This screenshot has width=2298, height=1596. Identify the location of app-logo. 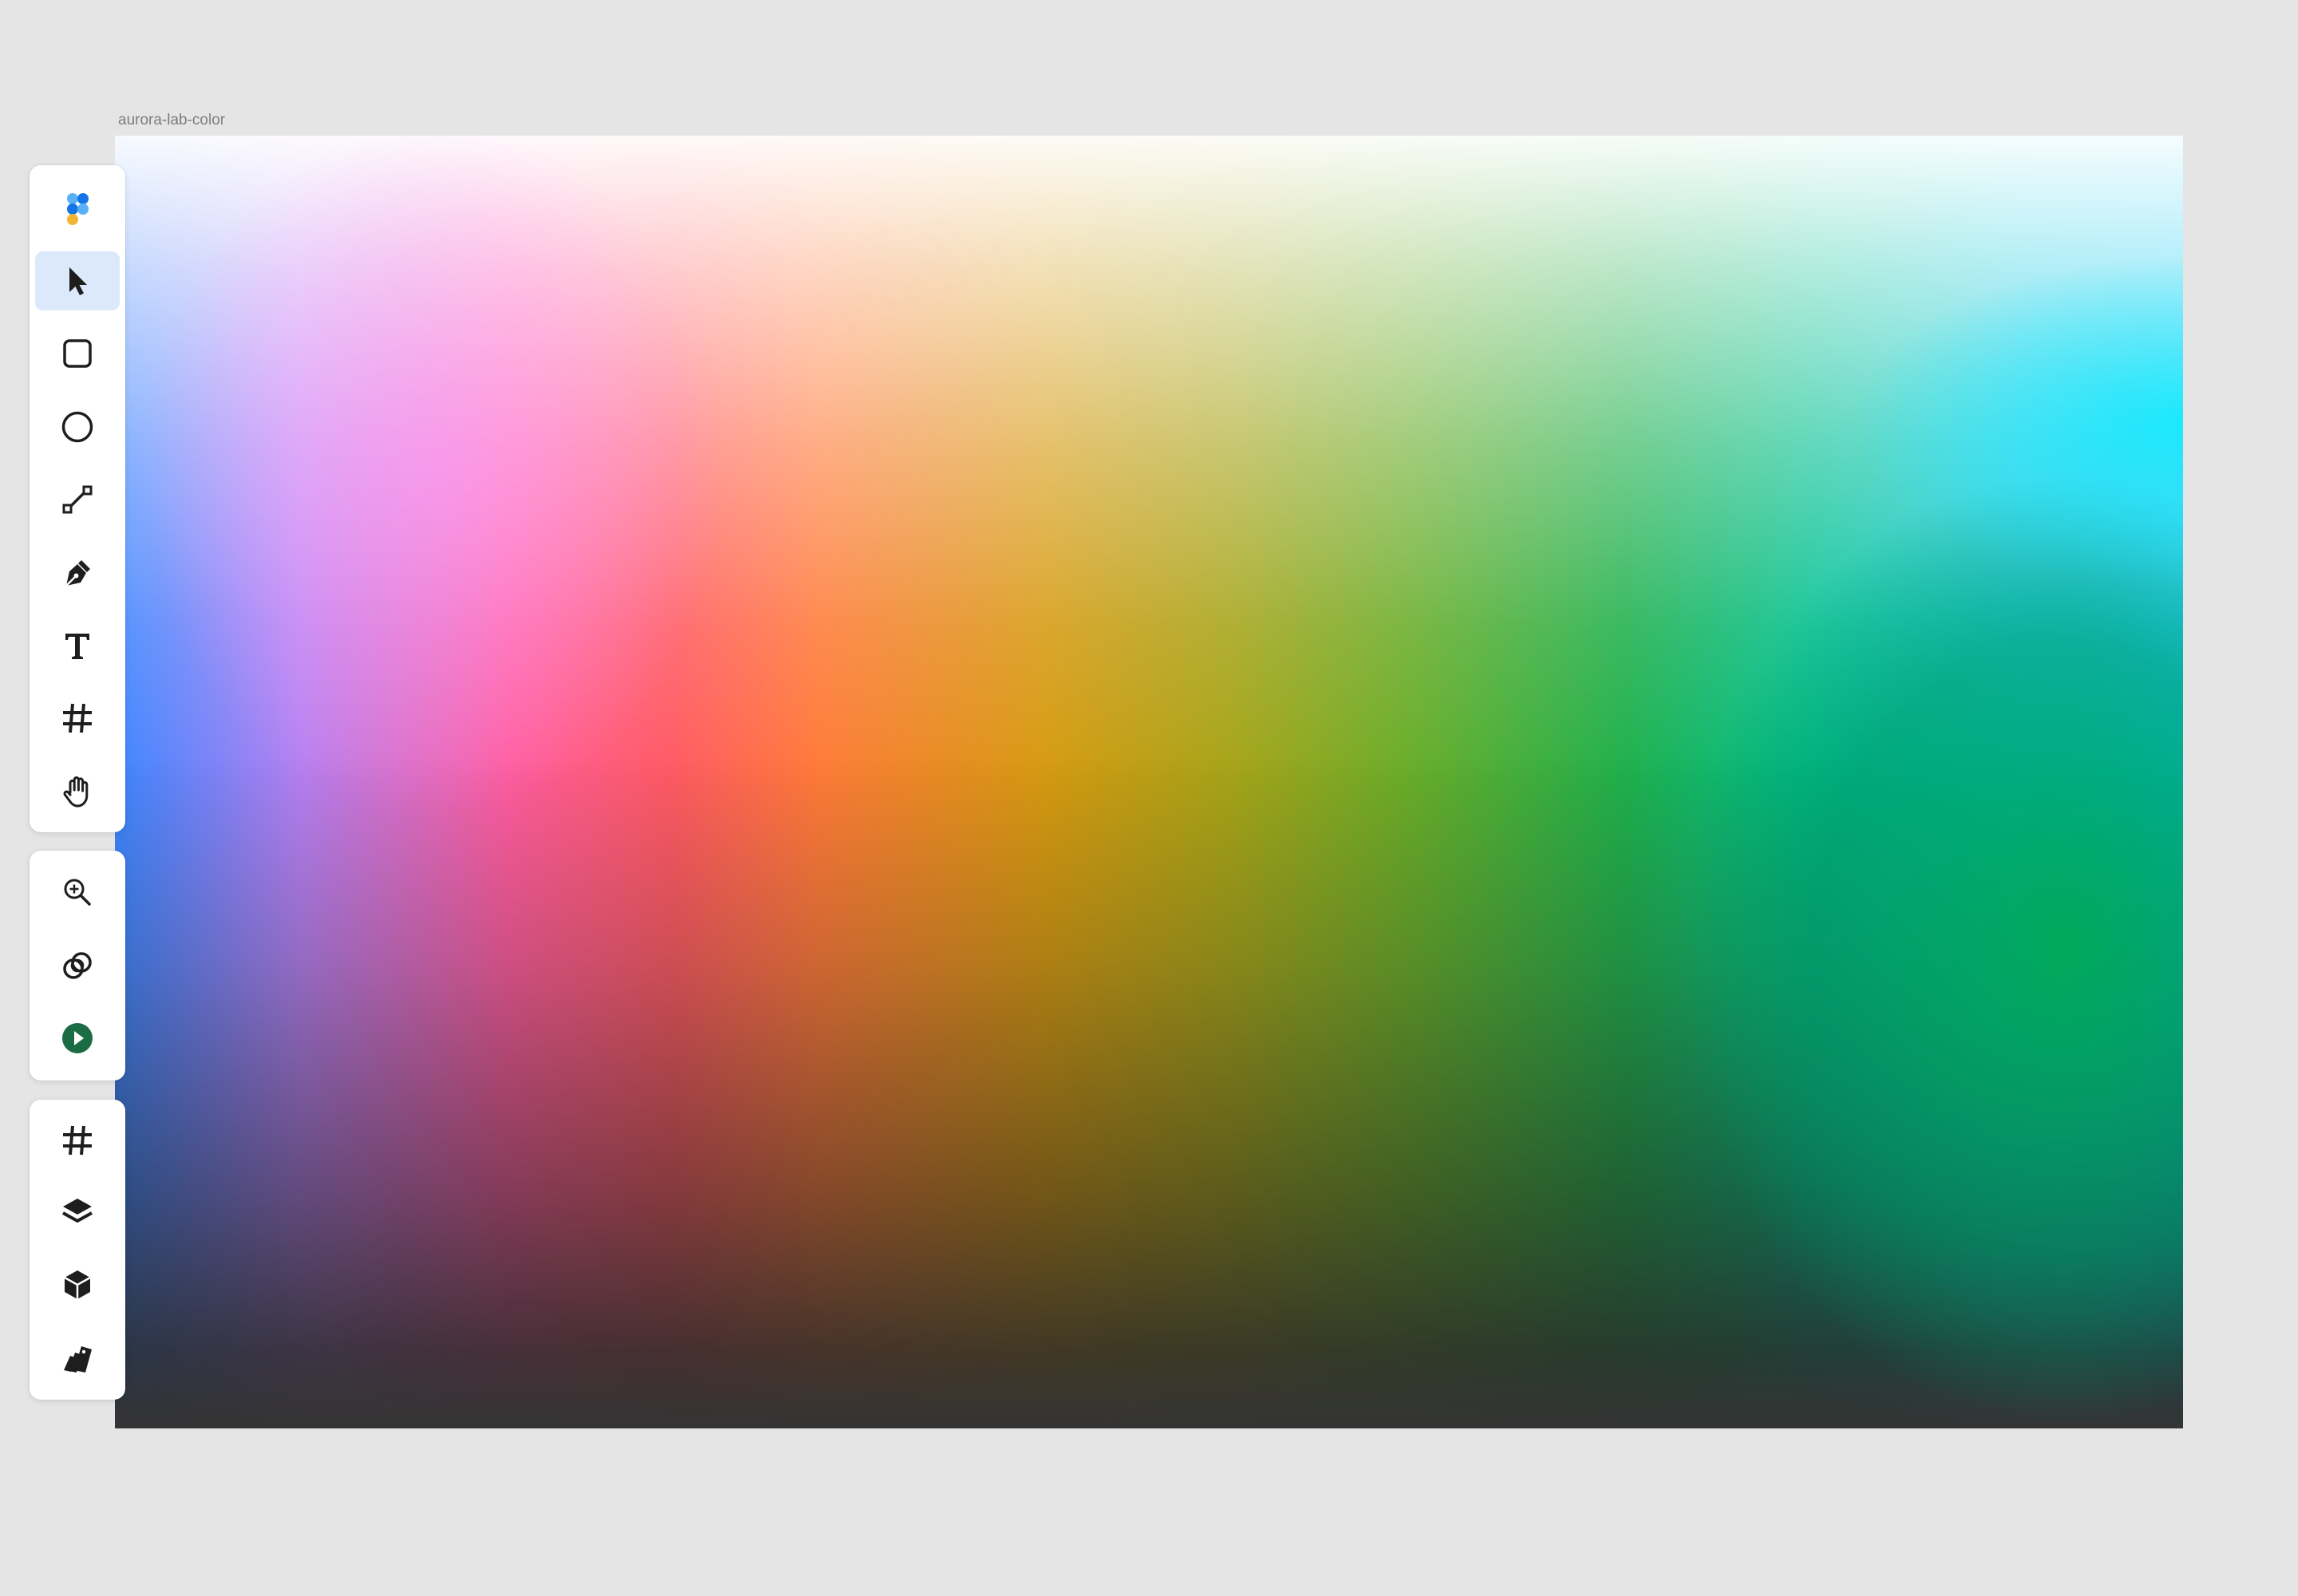
(78, 207).